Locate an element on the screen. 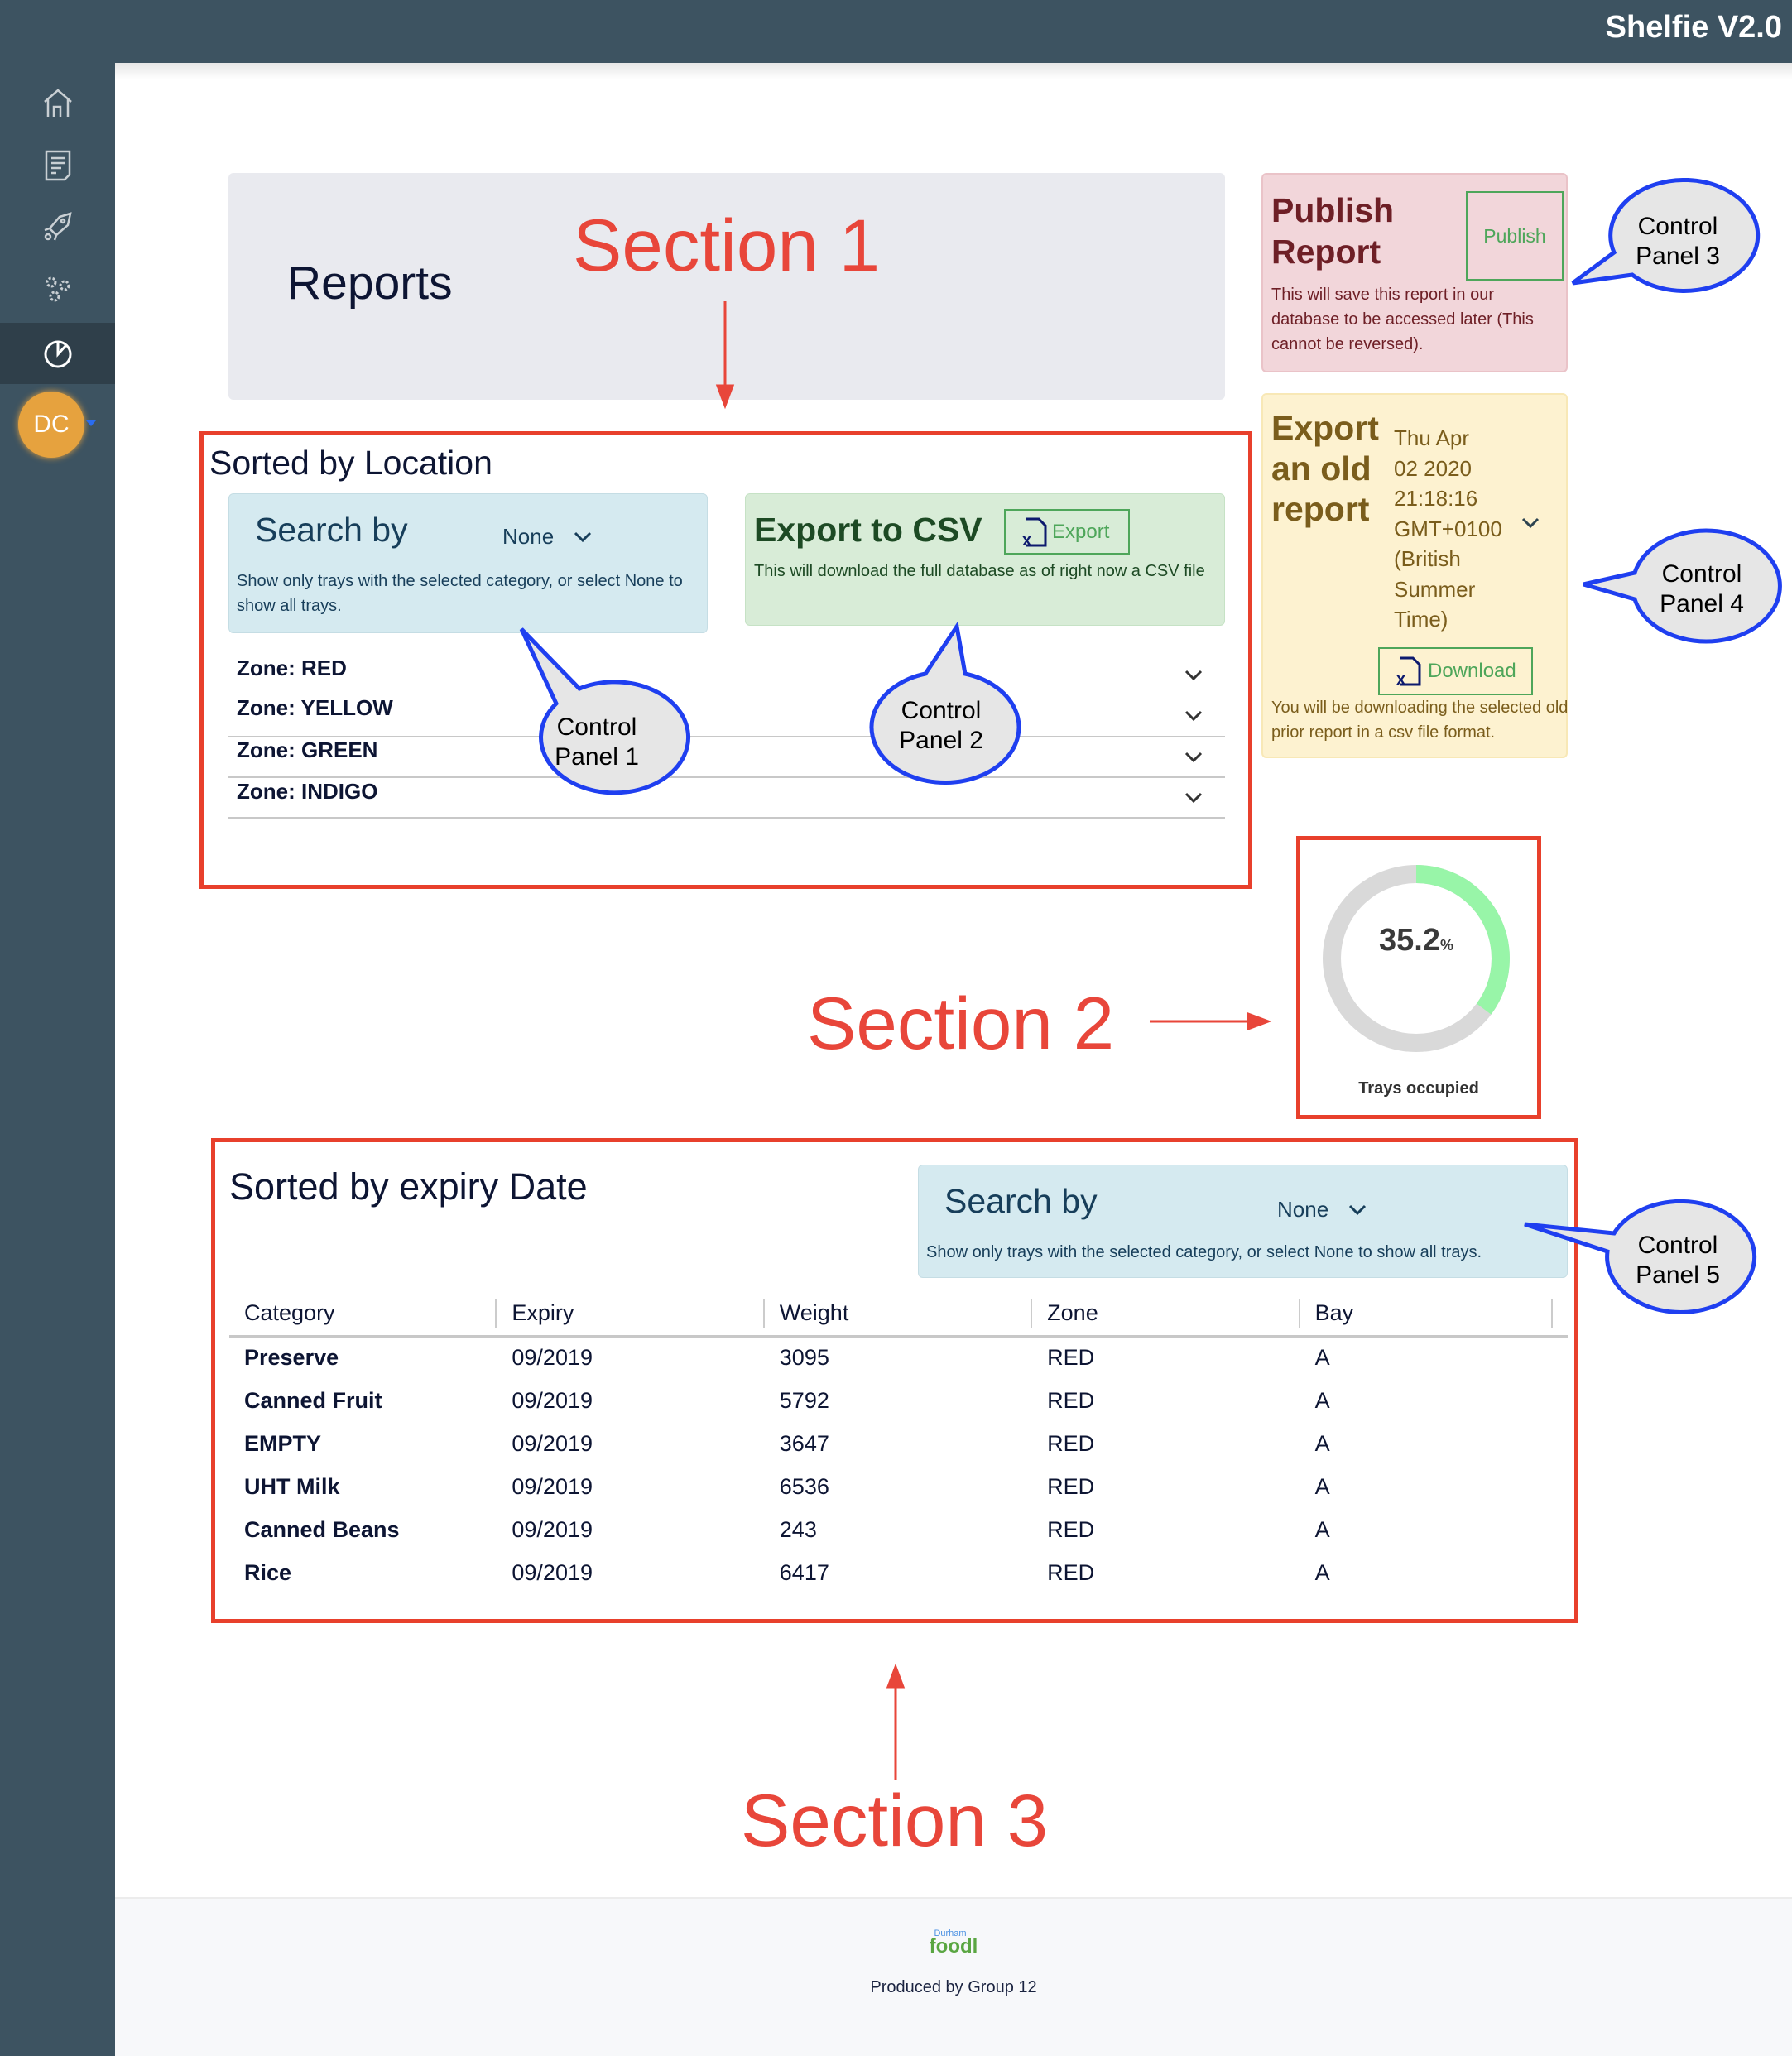  publish-title: Publish Report is located at coordinates (1333, 231).